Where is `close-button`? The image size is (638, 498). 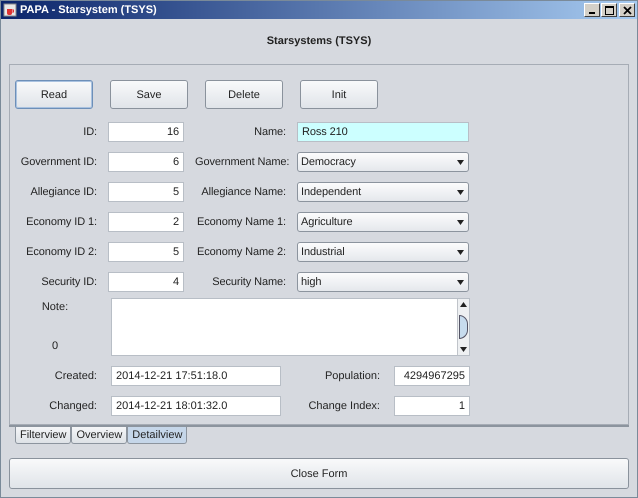
close-button is located at coordinates (627, 10).